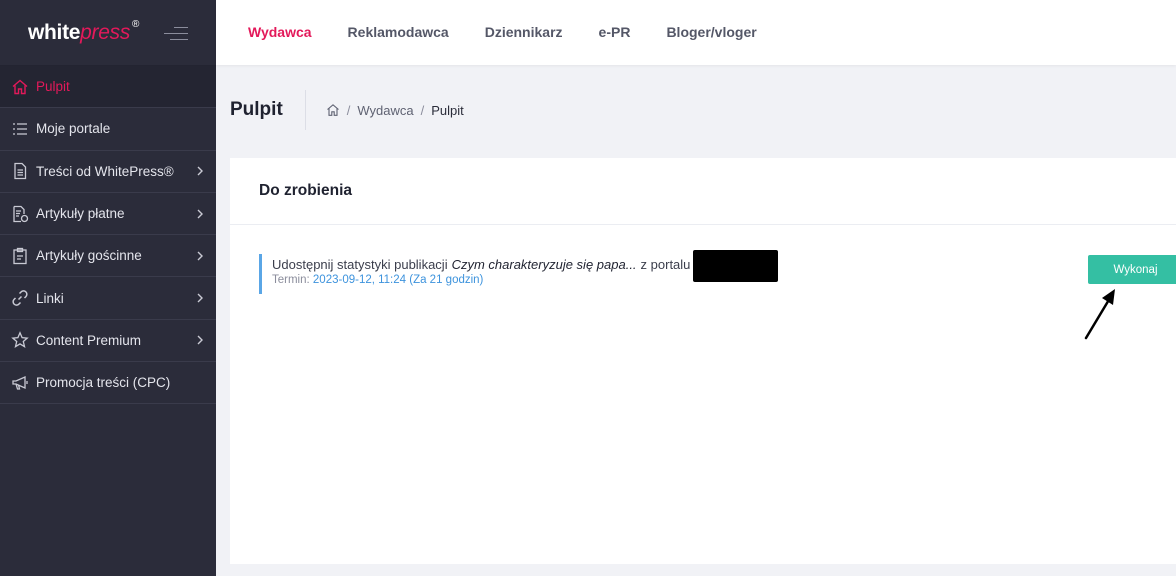  What do you see at coordinates (711, 32) in the screenshot?
I see `tab-bloger-vloger: Bloger/vloger` at bounding box center [711, 32].